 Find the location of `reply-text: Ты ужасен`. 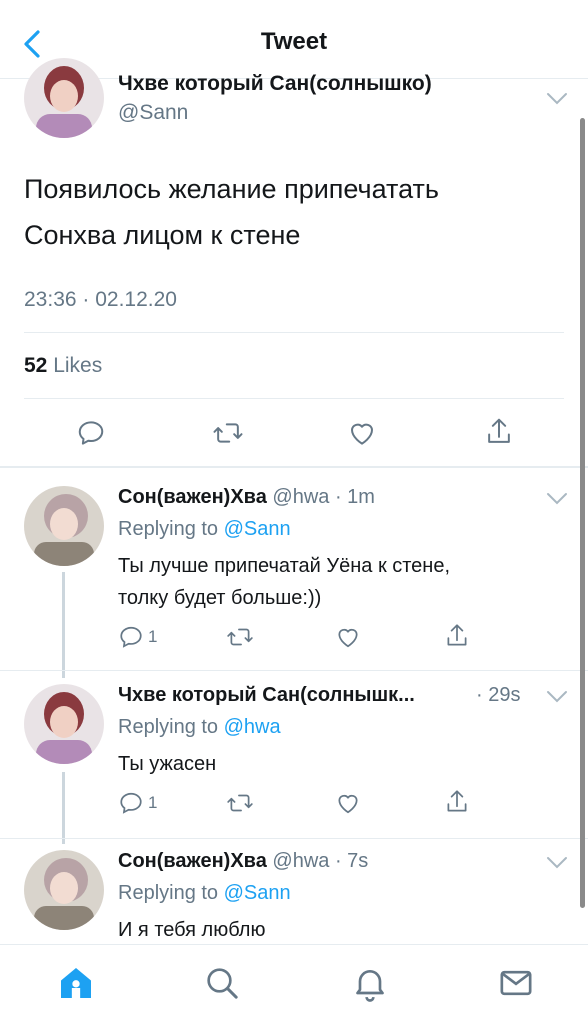

reply-text: Ты ужасен is located at coordinates (333, 764).